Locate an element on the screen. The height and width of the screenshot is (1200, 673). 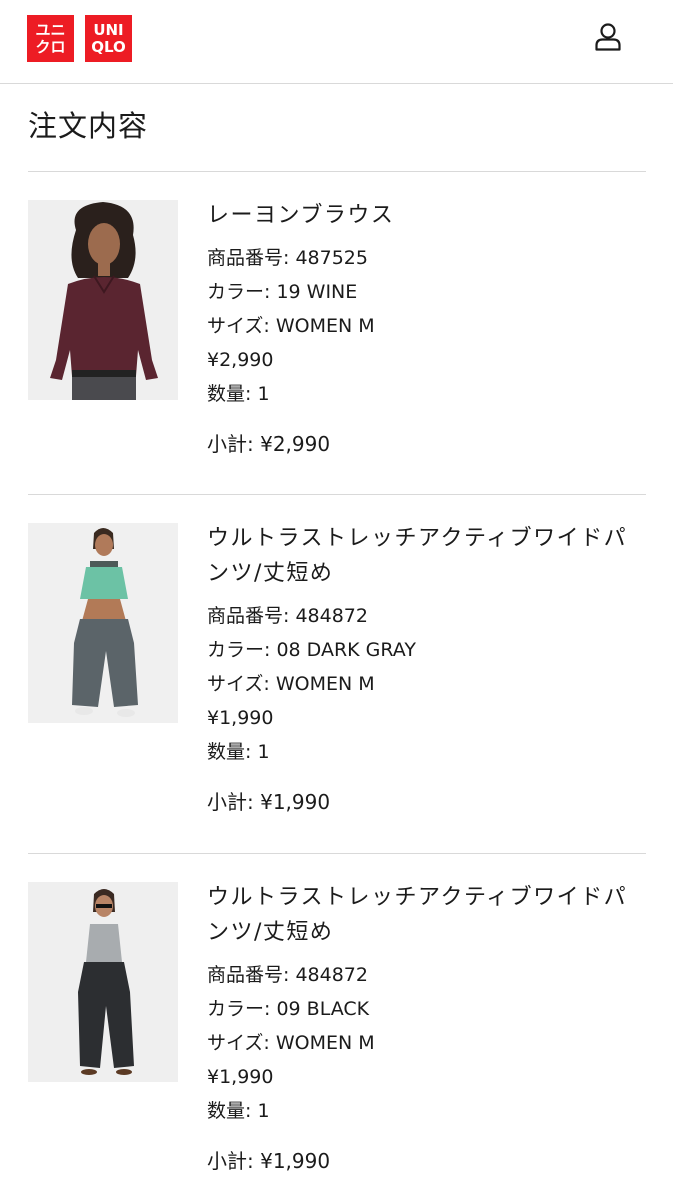
logo-katakana-line-1: ユニ is located at coordinates (50, 29).